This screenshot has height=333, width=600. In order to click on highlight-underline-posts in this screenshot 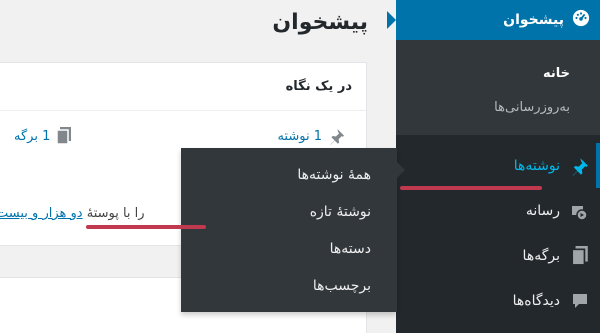, I will do `click(471, 188)`.